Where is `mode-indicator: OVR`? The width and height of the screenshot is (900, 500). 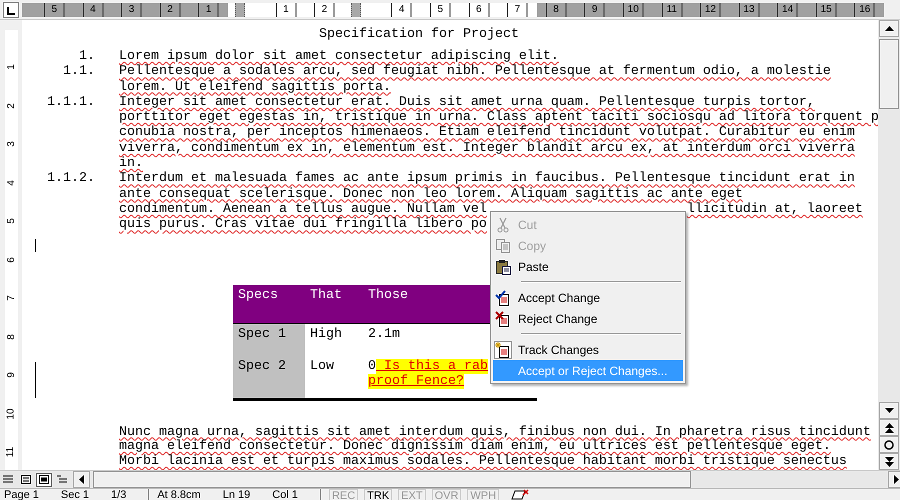
mode-indicator: OVR is located at coordinates (447, 494).